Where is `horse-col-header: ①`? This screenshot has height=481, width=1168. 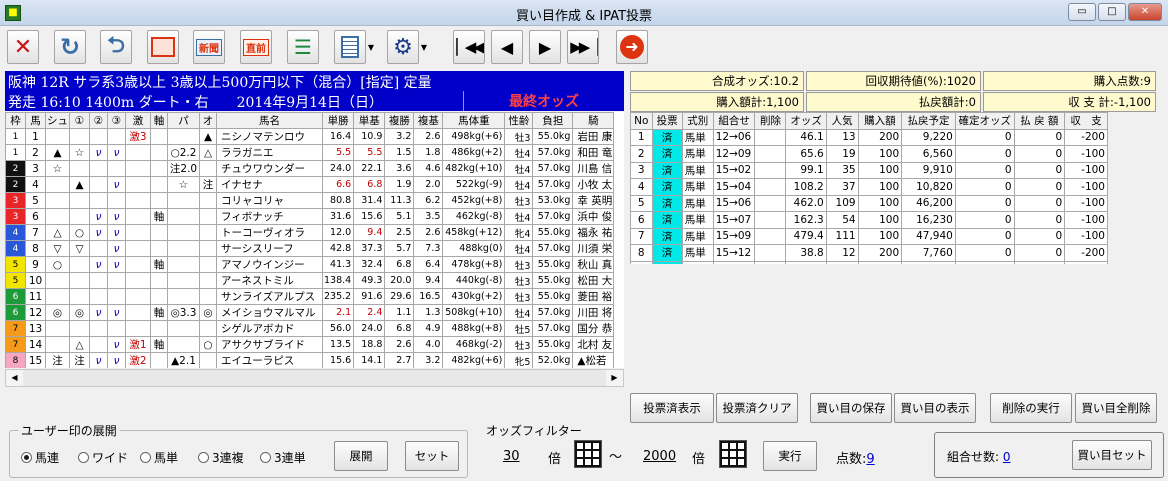
horse-col-header: ① is located at coordinates (79, 120).